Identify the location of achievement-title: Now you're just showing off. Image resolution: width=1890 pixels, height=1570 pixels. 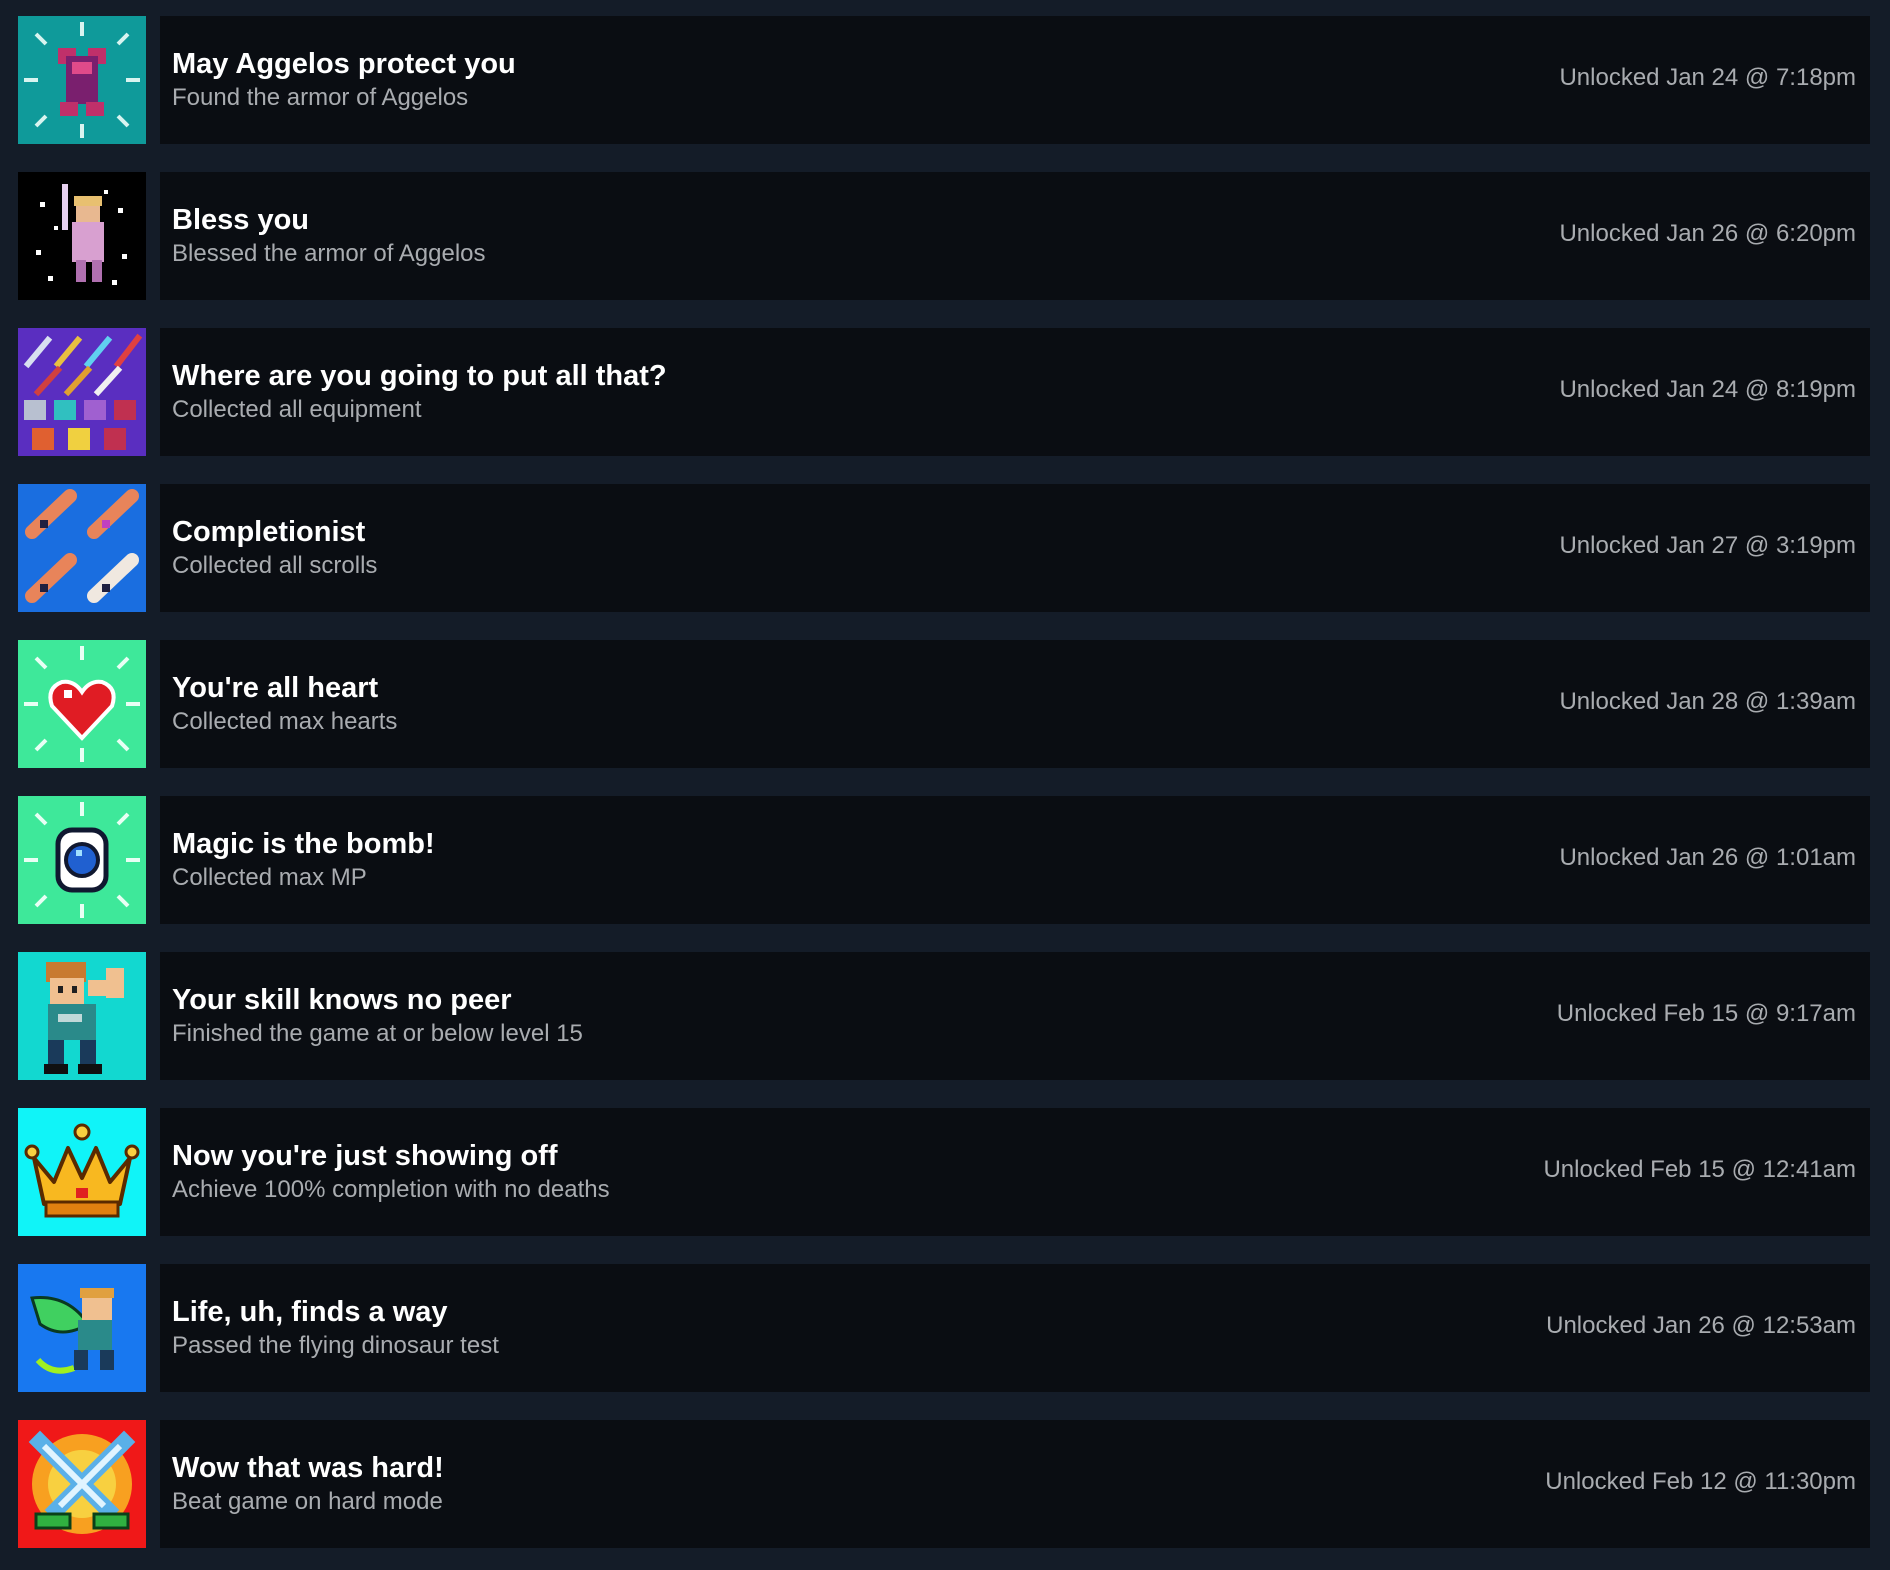
(365, 1156).